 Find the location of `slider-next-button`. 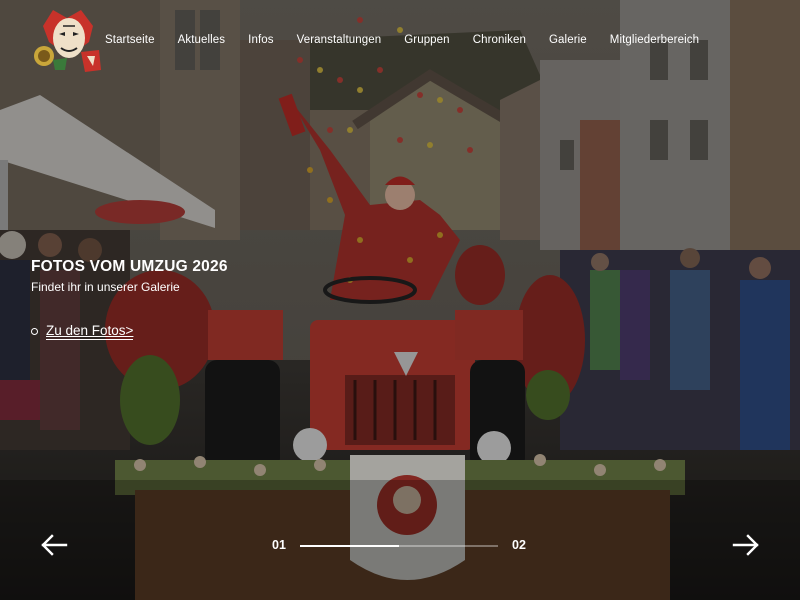

slider-next-button is located at coordinates (746, 545).